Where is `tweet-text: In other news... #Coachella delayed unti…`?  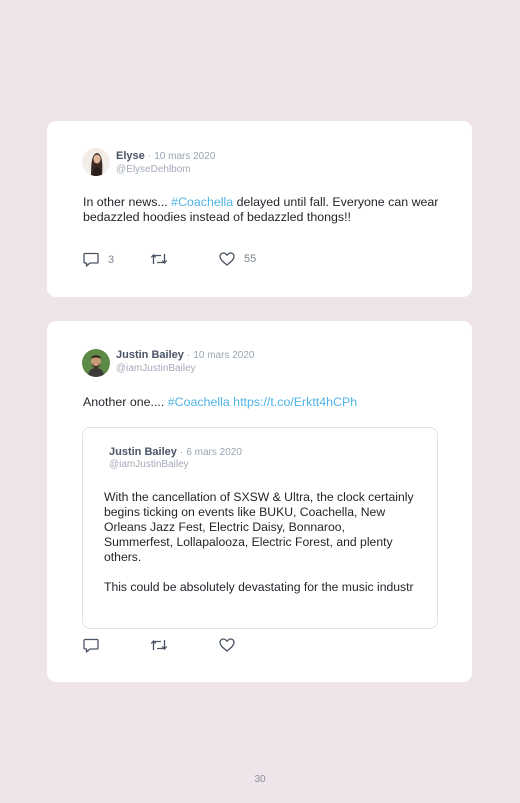
tweet-text: In other news... #Coachella delayed unti… is located at coordinates (263, 210).